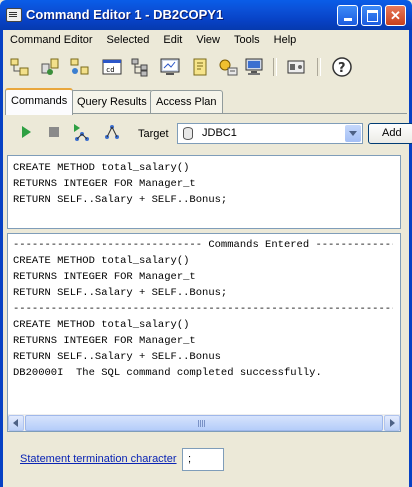 This screenshot has width=412, height=487. Describe the element at coordinates (112, 101) in the screenshot. I see `tab-query-results: Query Results` at that location.